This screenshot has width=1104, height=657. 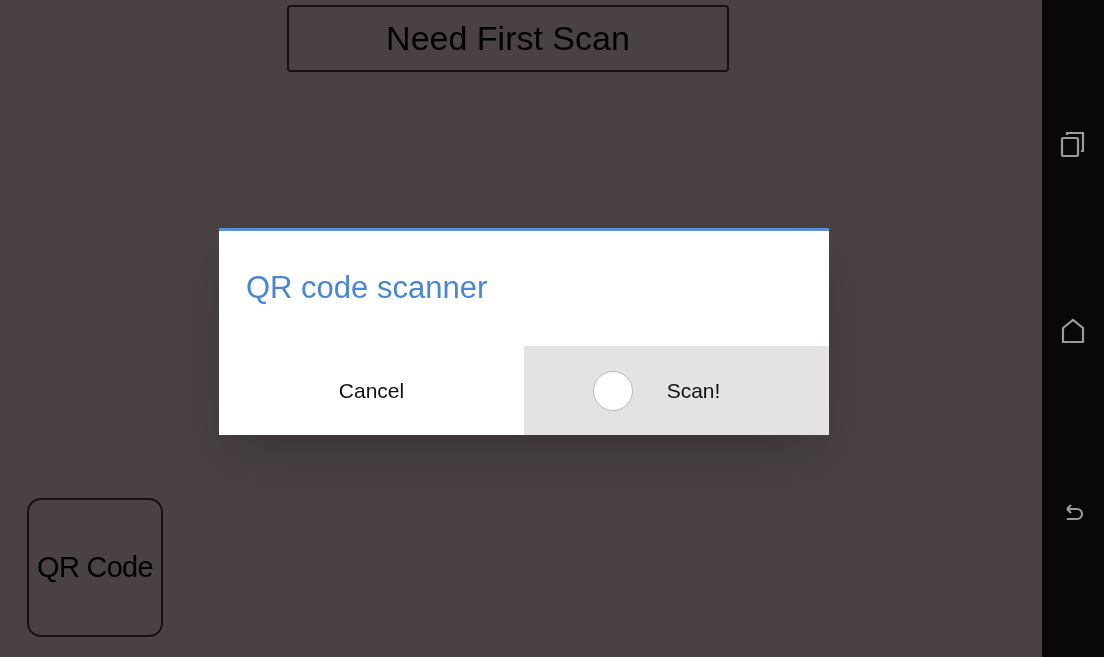 I want to click on home-icon, so click(x=1073, y=330).